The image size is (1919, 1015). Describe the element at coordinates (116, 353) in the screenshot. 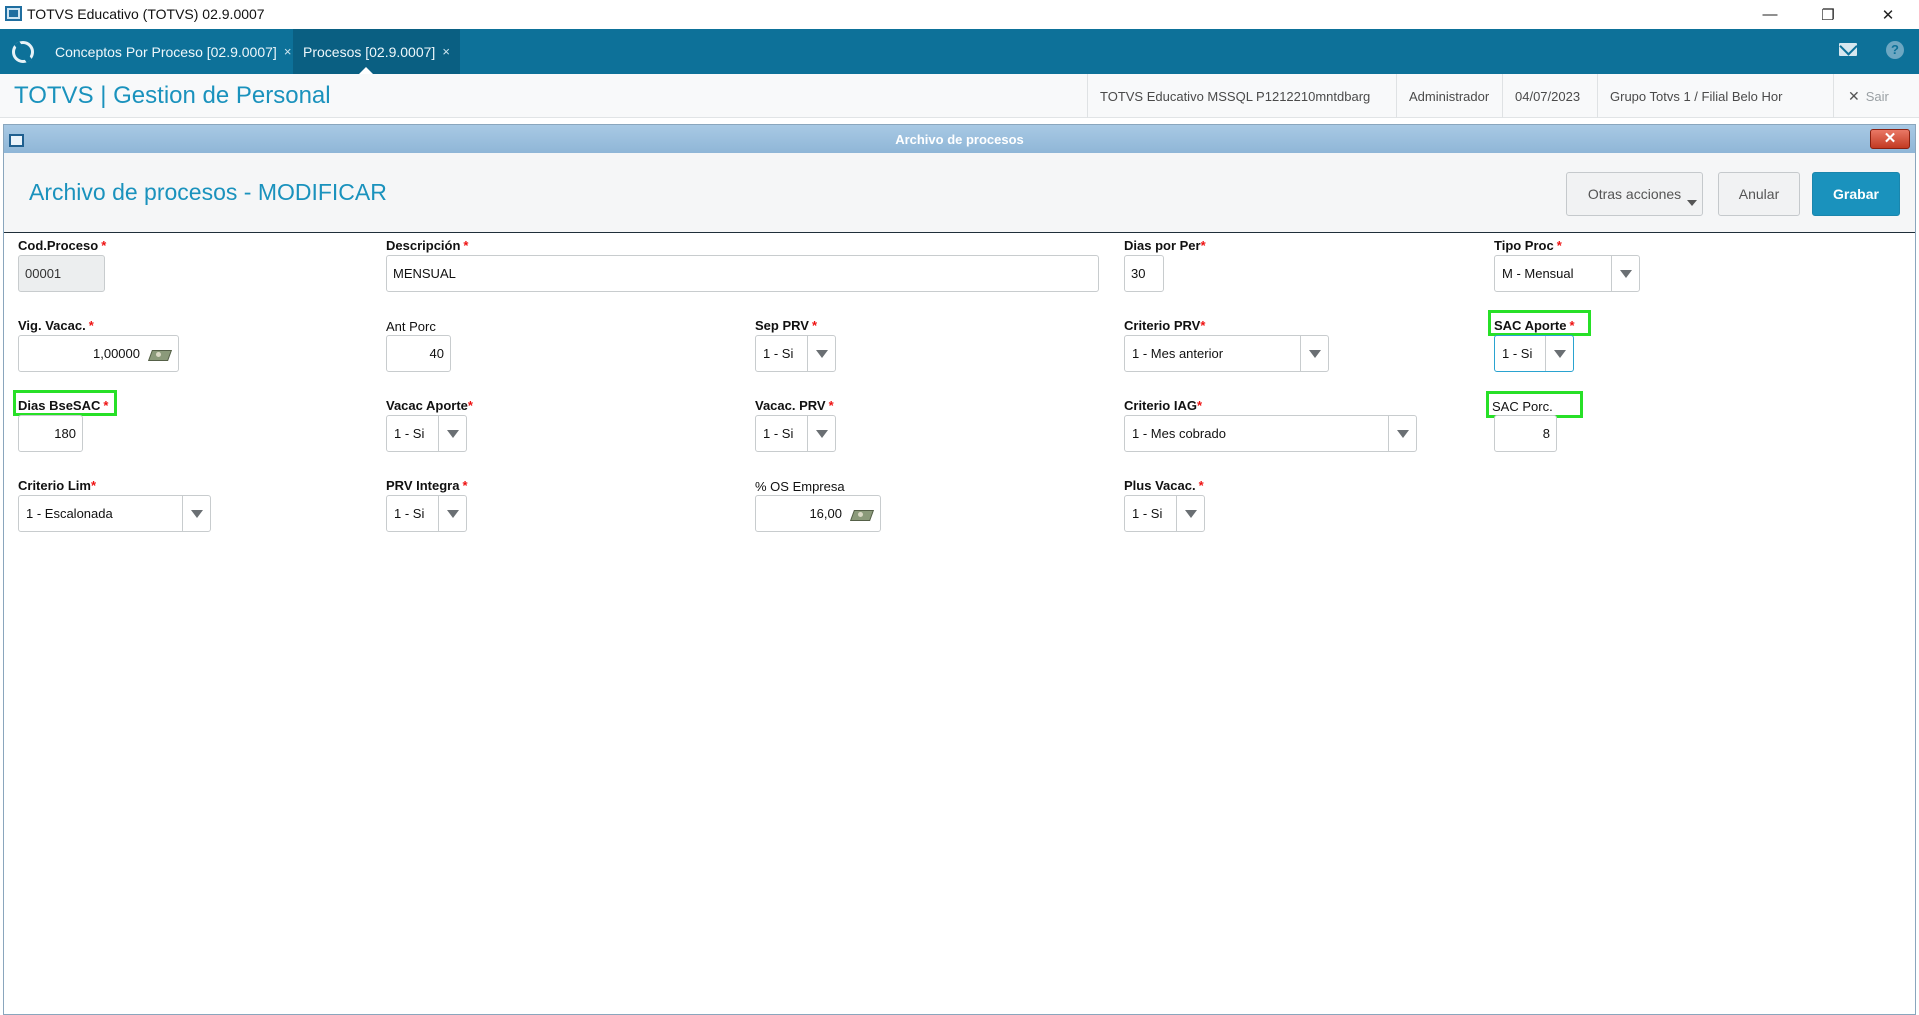

I see `vig-vacac-value: 1,00000` at that location.